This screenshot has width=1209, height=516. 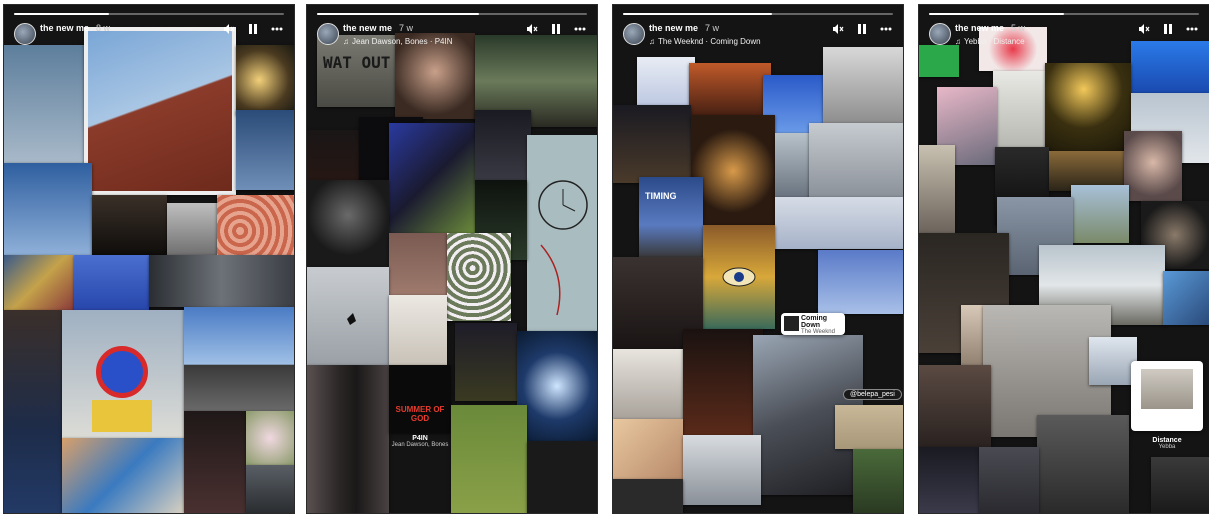 What do you see at coordinates (503, 146) in the screenshot?
I see `photo-night-city` at bounding box center [503, 146].